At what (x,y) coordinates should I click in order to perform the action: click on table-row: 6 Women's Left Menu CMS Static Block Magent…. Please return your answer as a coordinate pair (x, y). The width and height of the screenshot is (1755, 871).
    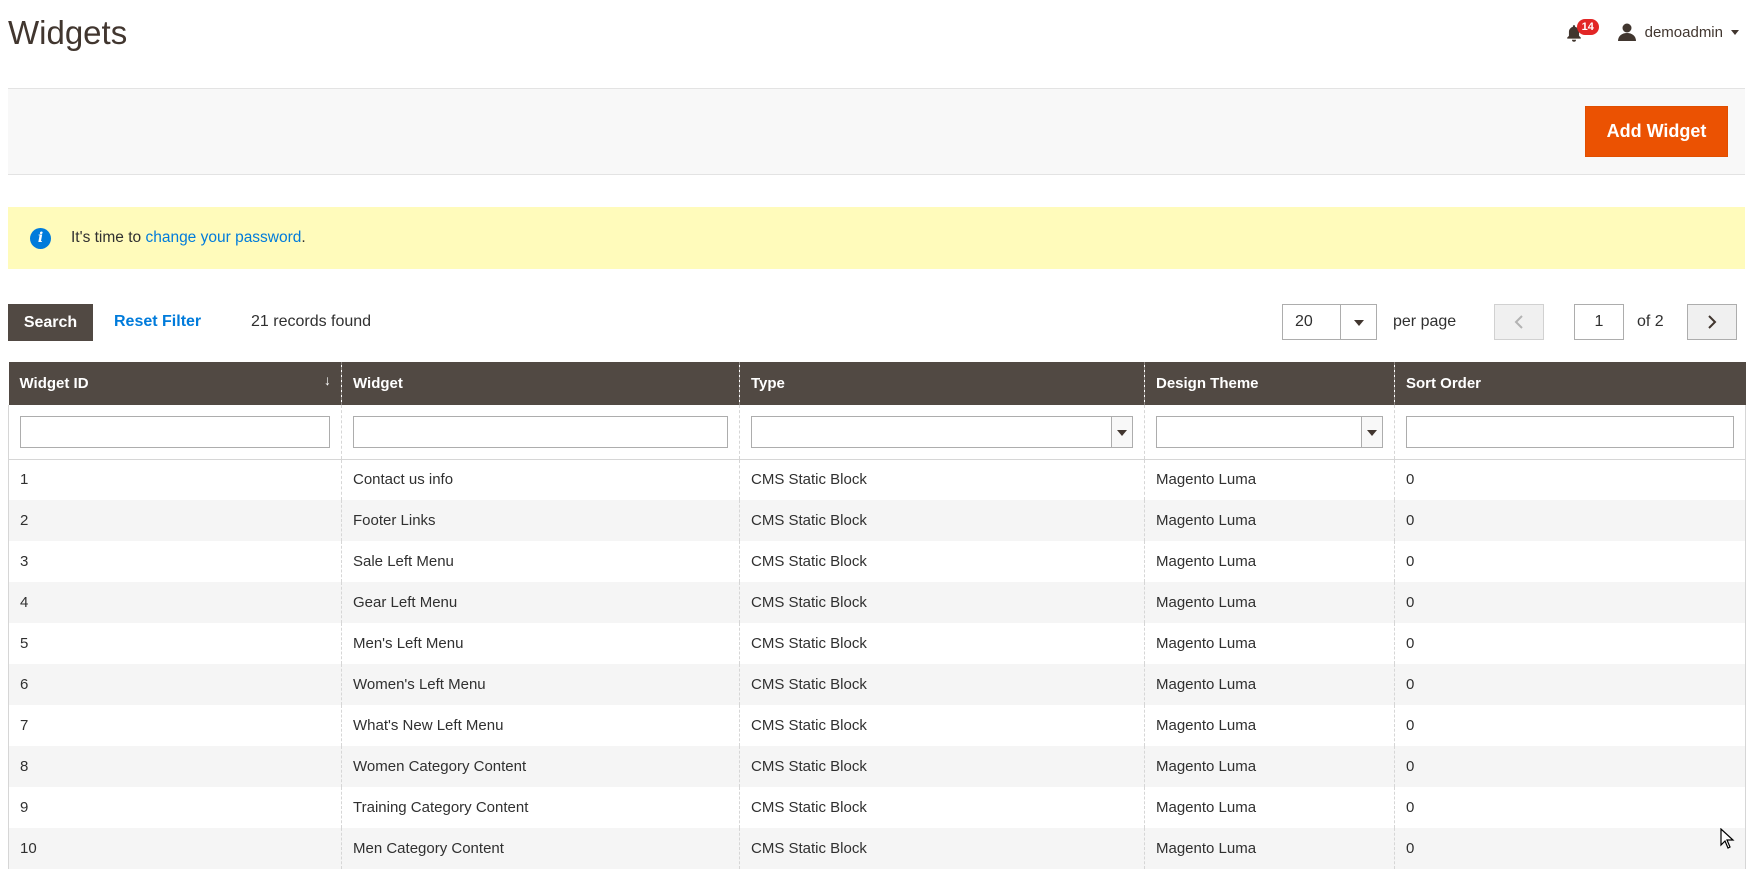
    Looking at the image, I should click on (877, 684).